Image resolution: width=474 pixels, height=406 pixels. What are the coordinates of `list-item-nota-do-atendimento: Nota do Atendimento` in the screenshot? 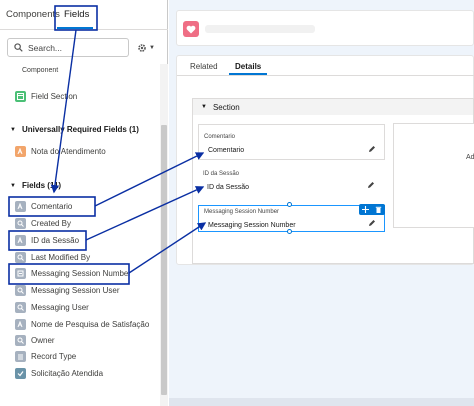 It's located at (60, 151).